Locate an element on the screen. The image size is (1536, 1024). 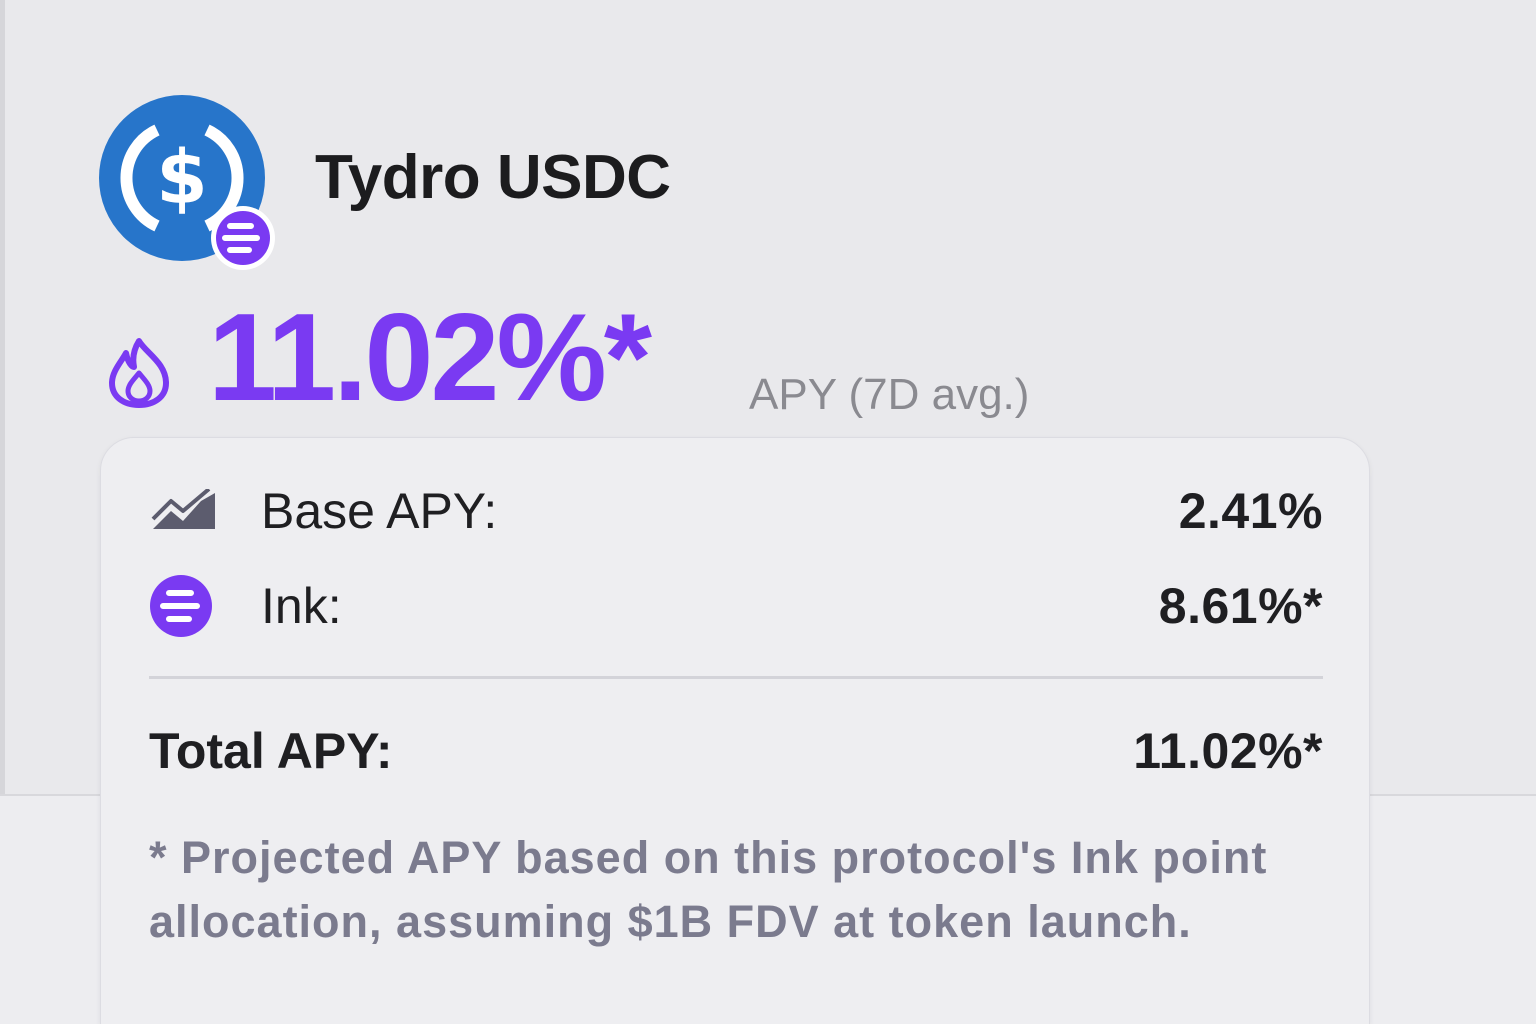
usdc-logo-icon: $ is located at coordinates (187, 182).